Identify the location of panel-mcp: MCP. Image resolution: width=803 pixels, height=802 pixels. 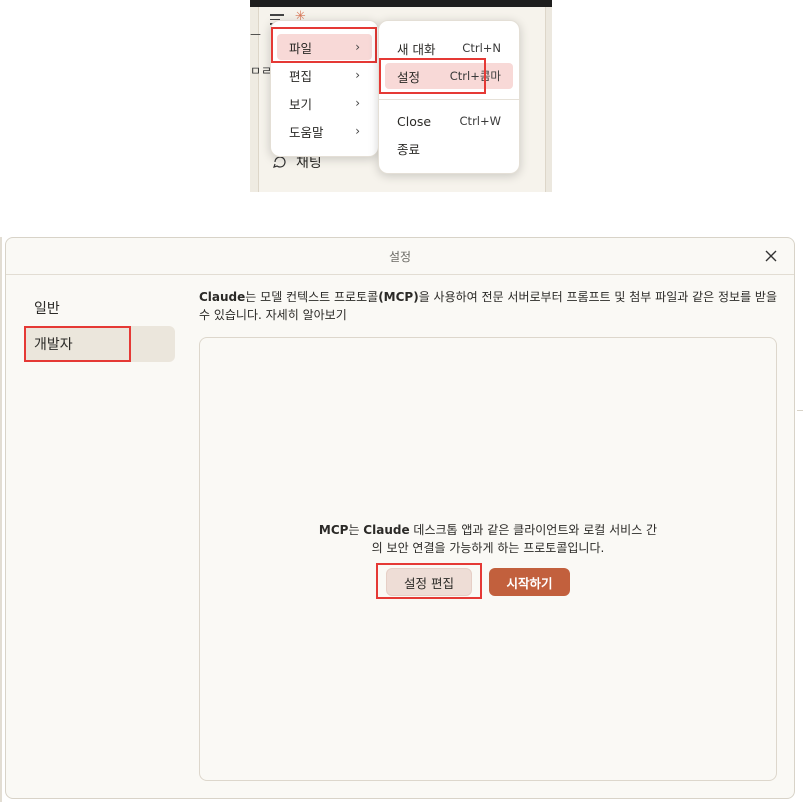
(333, 530).